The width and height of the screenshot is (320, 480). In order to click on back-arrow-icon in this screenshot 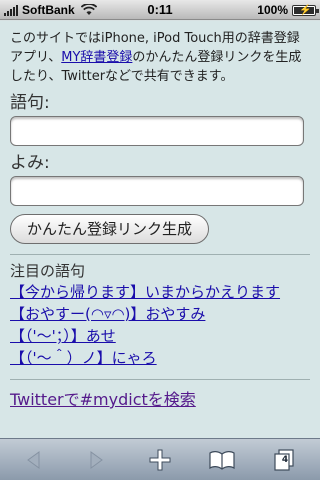, I will do `click(33, 460)`.